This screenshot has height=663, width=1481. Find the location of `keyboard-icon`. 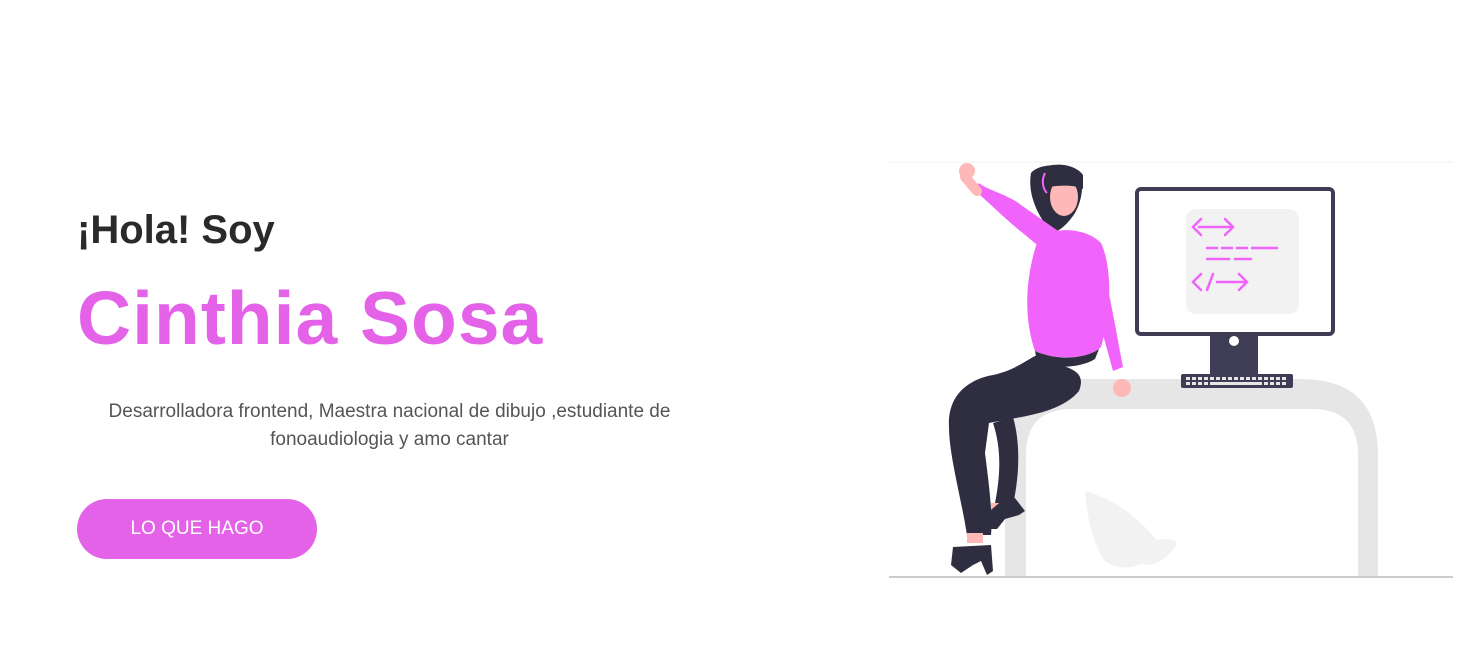

keyboard-icon is located at coordinates (1237, 381).